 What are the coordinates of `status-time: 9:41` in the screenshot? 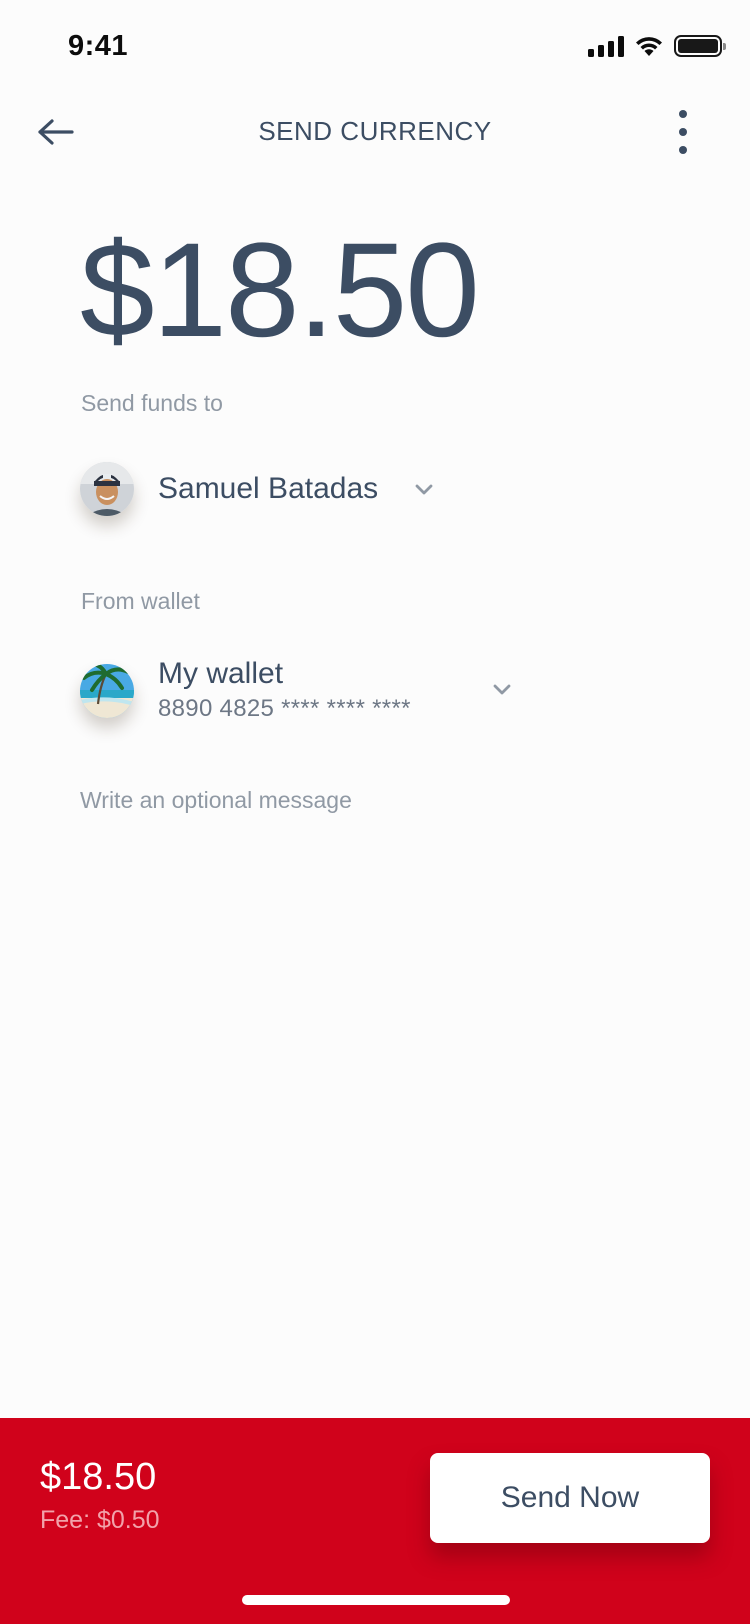 It's located at (98, 46).